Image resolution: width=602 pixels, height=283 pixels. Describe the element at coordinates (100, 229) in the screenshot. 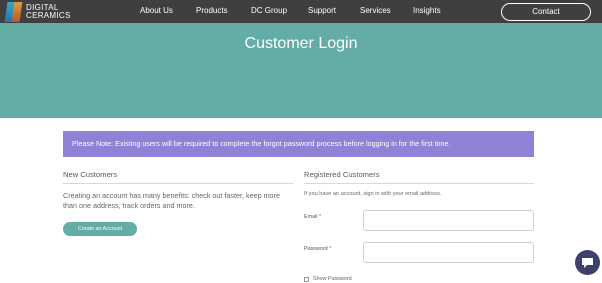

I see `create-account-button: Create an Account` at that location.